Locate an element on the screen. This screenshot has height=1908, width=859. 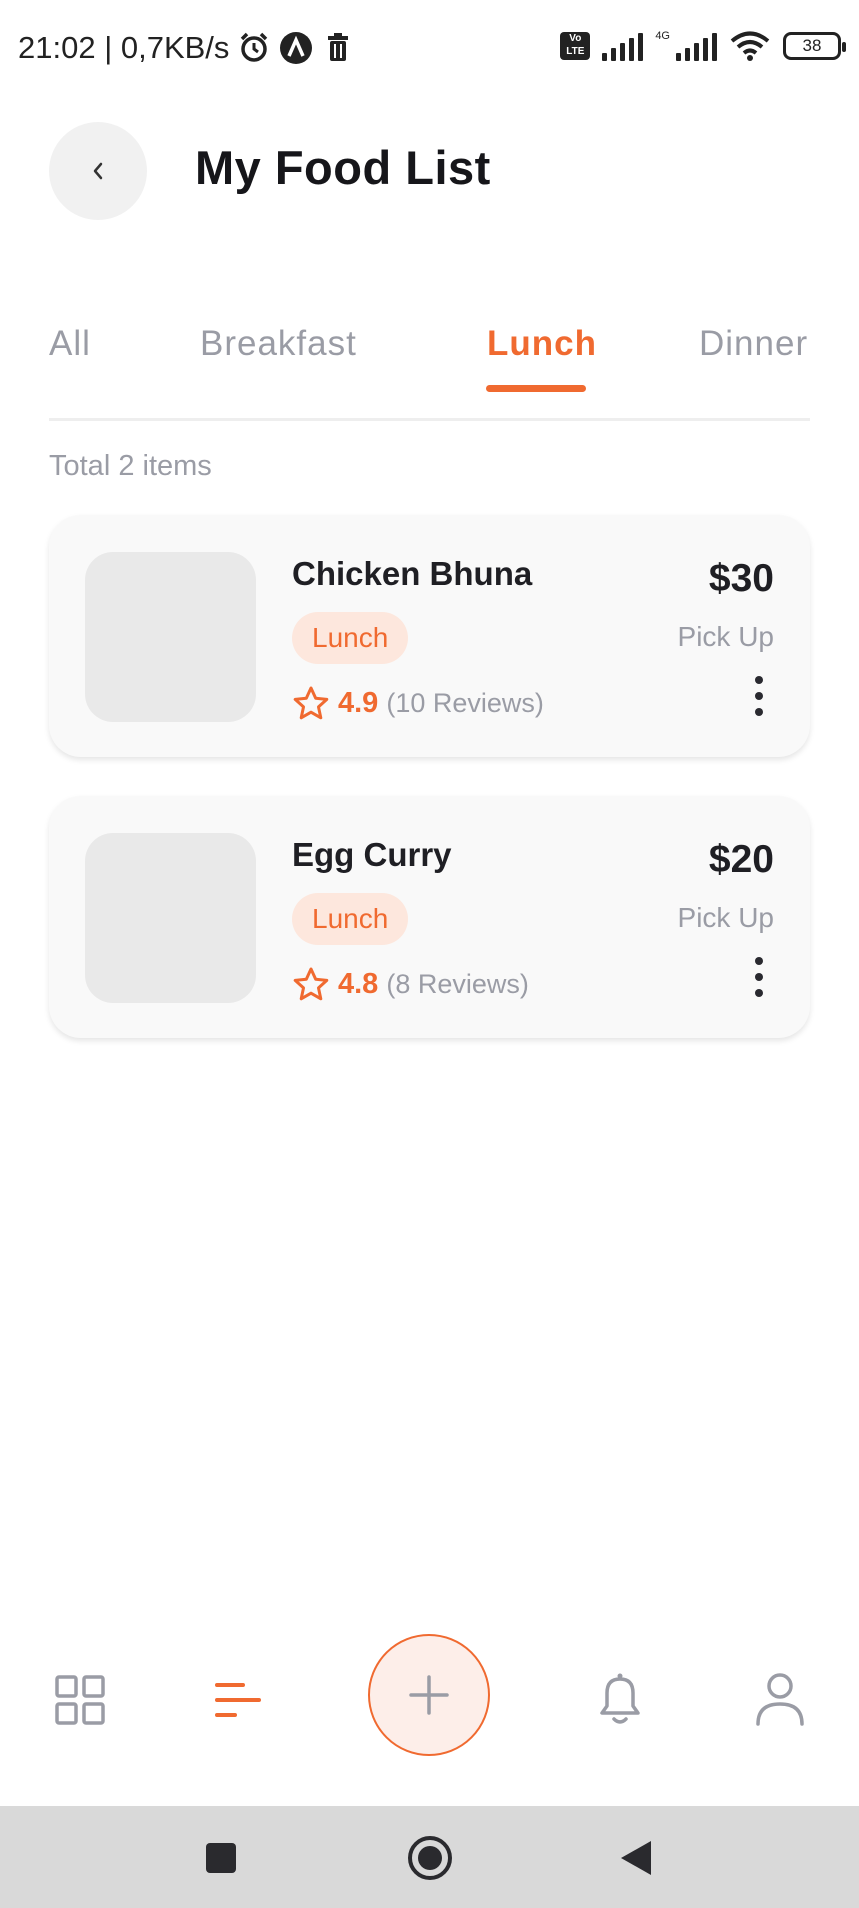
signal-4g-icon is located at coordinates (696, 46).